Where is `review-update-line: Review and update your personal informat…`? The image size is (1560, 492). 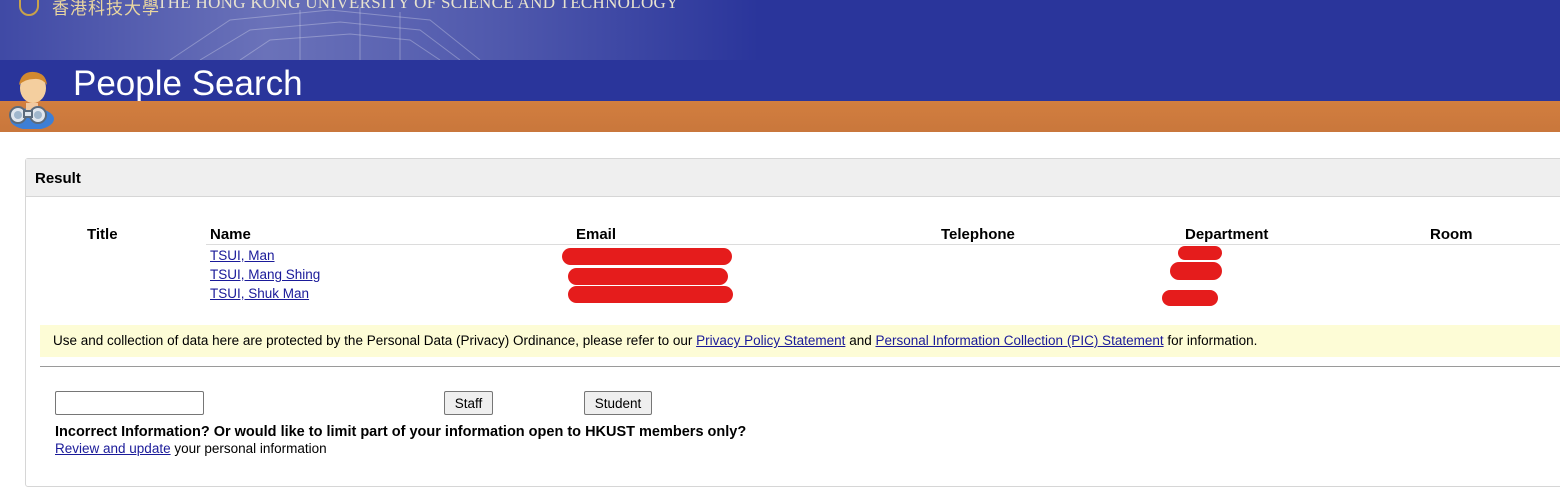
review-update-line: Review and update your personal informat… is located at coordinates (191, 448).